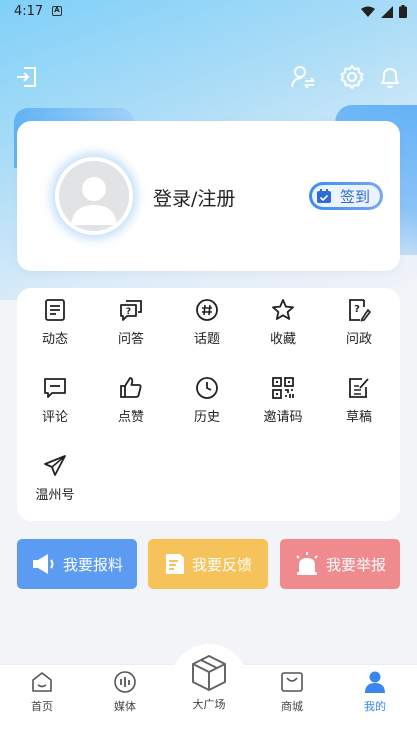 This screenshot has height=741, width=417. What do you see at coordinates (207, 323) in the screenshot?
I see `function-item-topics: 话题` at bounding box center [207, 323].